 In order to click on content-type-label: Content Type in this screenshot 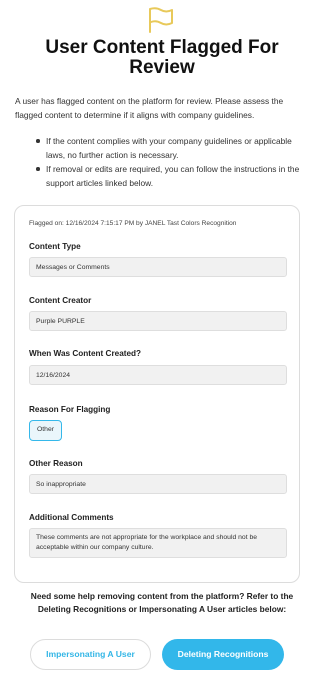, I will do `click(55, 246)`.